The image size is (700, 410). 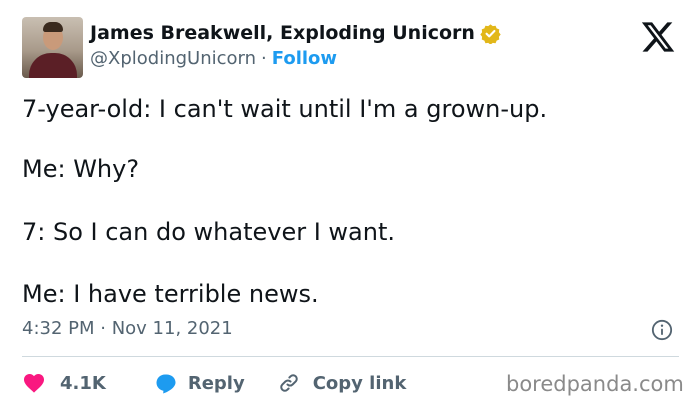 What do you see at coordinates (34, 383) in the screenshot?
I see `heart-icon` at bounding box center [34, 383].